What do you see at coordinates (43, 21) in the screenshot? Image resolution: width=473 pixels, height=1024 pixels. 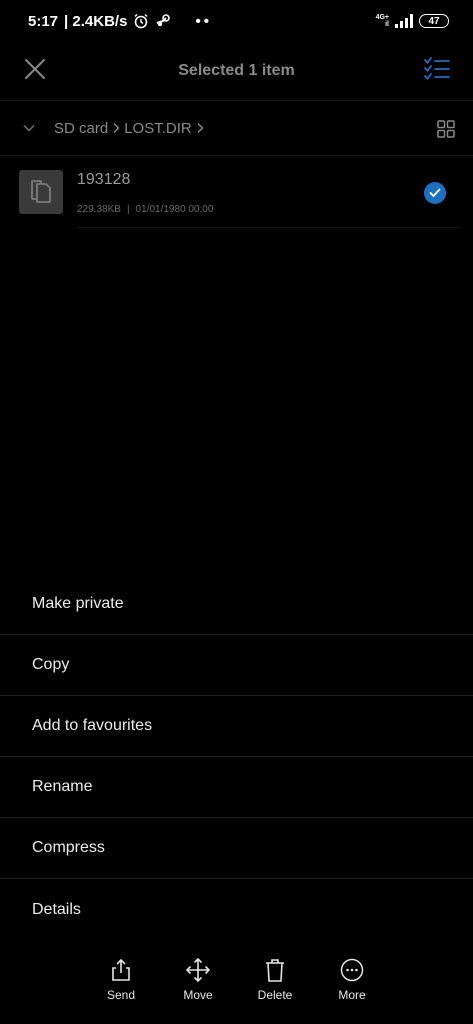 I see `status-time: 5:17` at bounding box center [43, 21].